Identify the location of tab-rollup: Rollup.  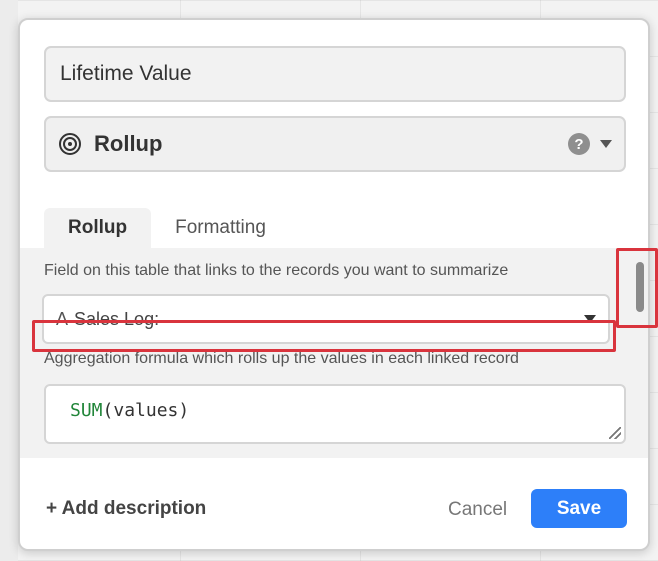
(98, 228).